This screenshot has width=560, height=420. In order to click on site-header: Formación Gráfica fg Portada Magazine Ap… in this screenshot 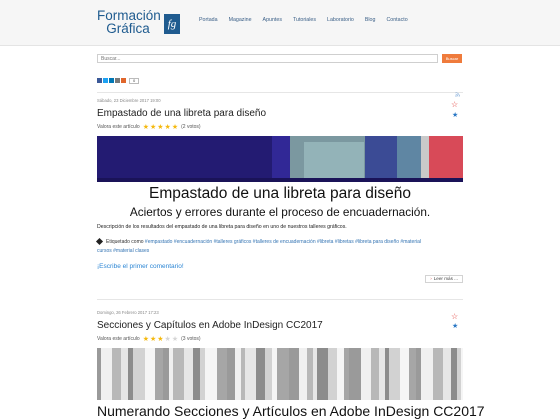, I will do `click(280, 23)`.